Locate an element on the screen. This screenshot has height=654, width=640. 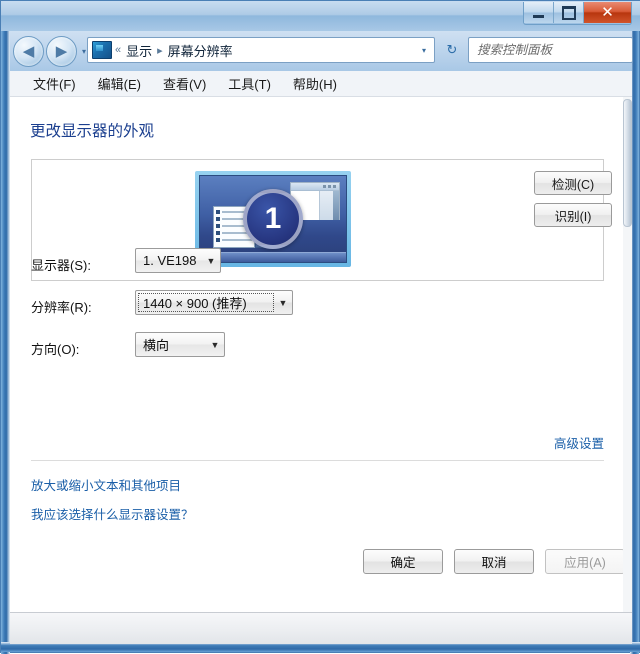
nav-arrow-group: ◀ ▶ ▾ is located at coordinates (49, 51).